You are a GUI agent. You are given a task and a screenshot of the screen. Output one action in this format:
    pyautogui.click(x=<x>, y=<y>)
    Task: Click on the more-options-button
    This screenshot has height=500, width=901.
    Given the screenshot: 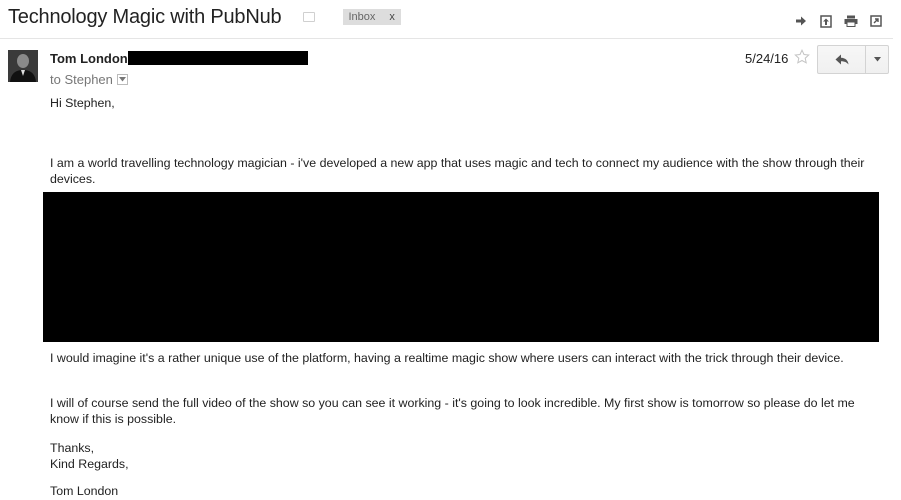 What is the action you would take?
    pyautogui.click(x=877, y=59)
    